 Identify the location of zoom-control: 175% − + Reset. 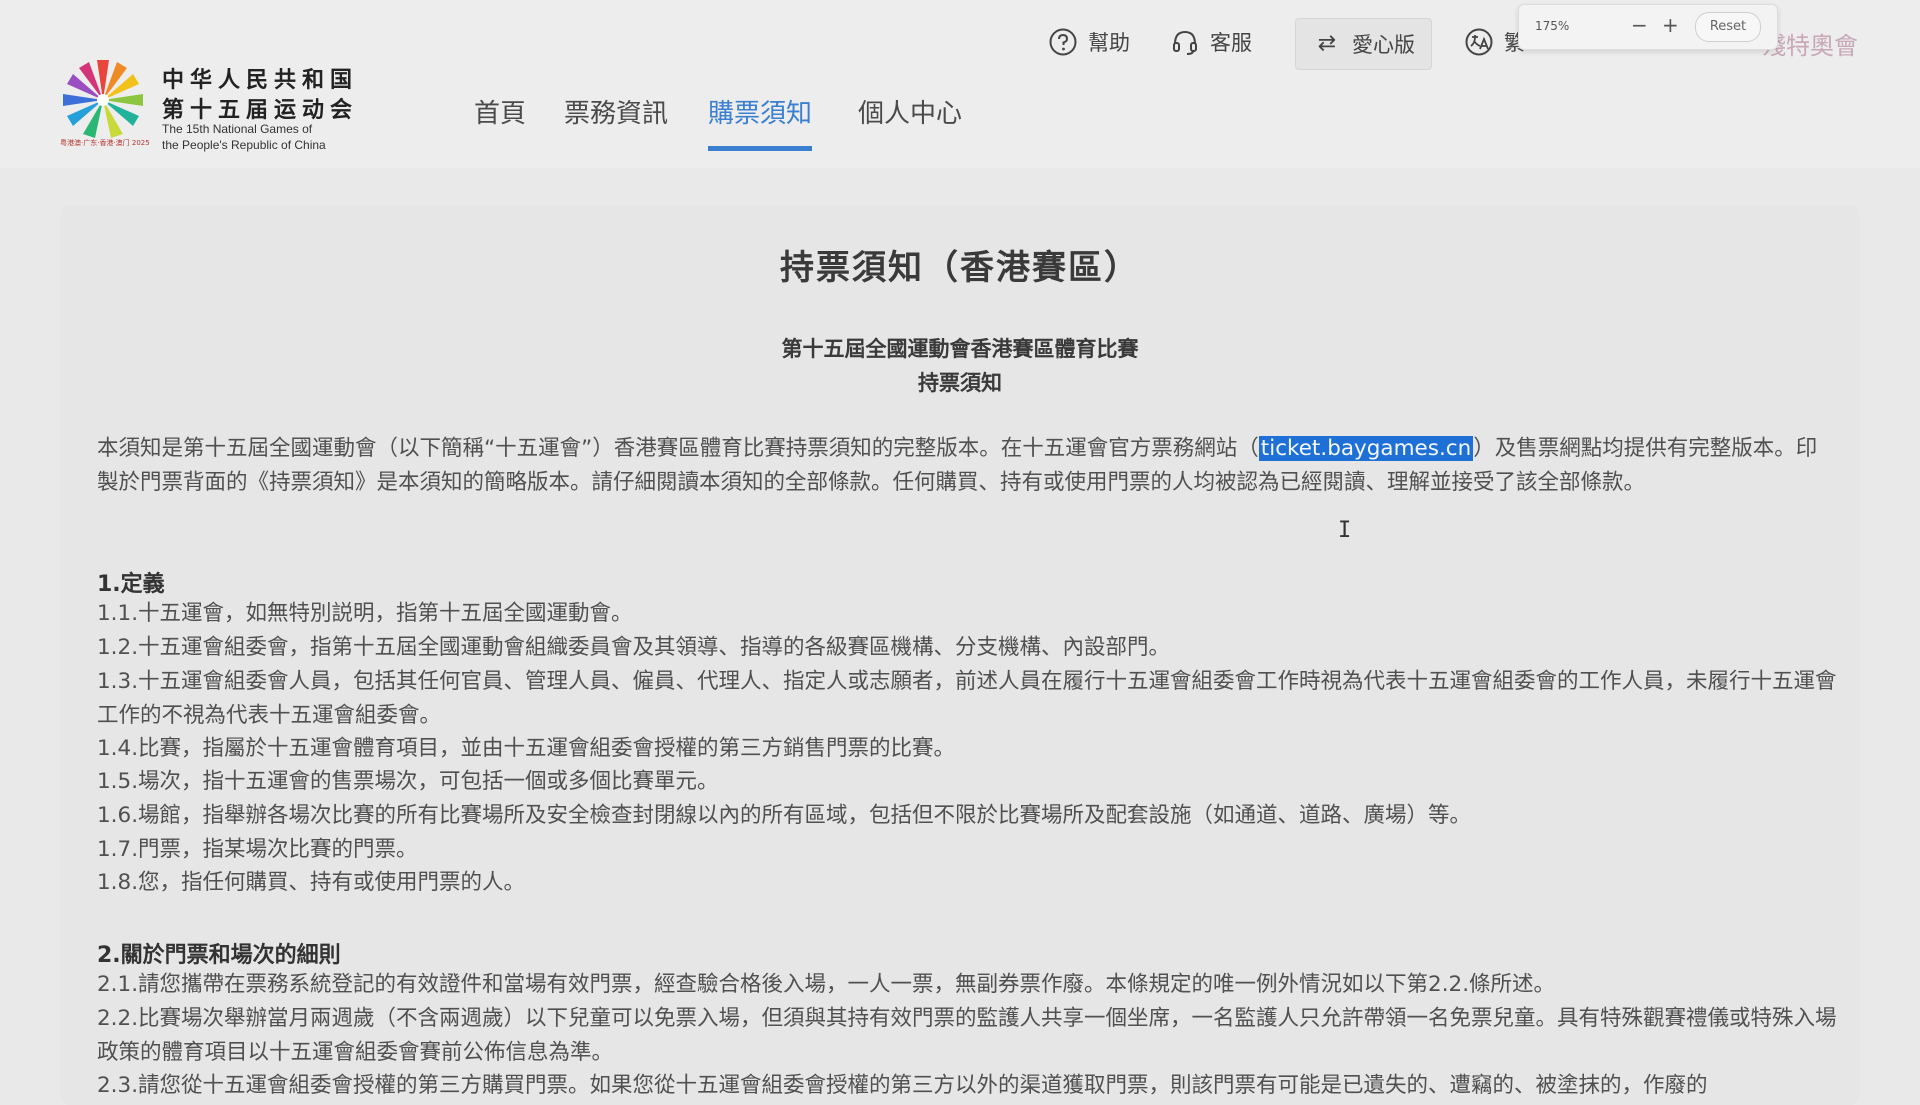
(1648, 27).